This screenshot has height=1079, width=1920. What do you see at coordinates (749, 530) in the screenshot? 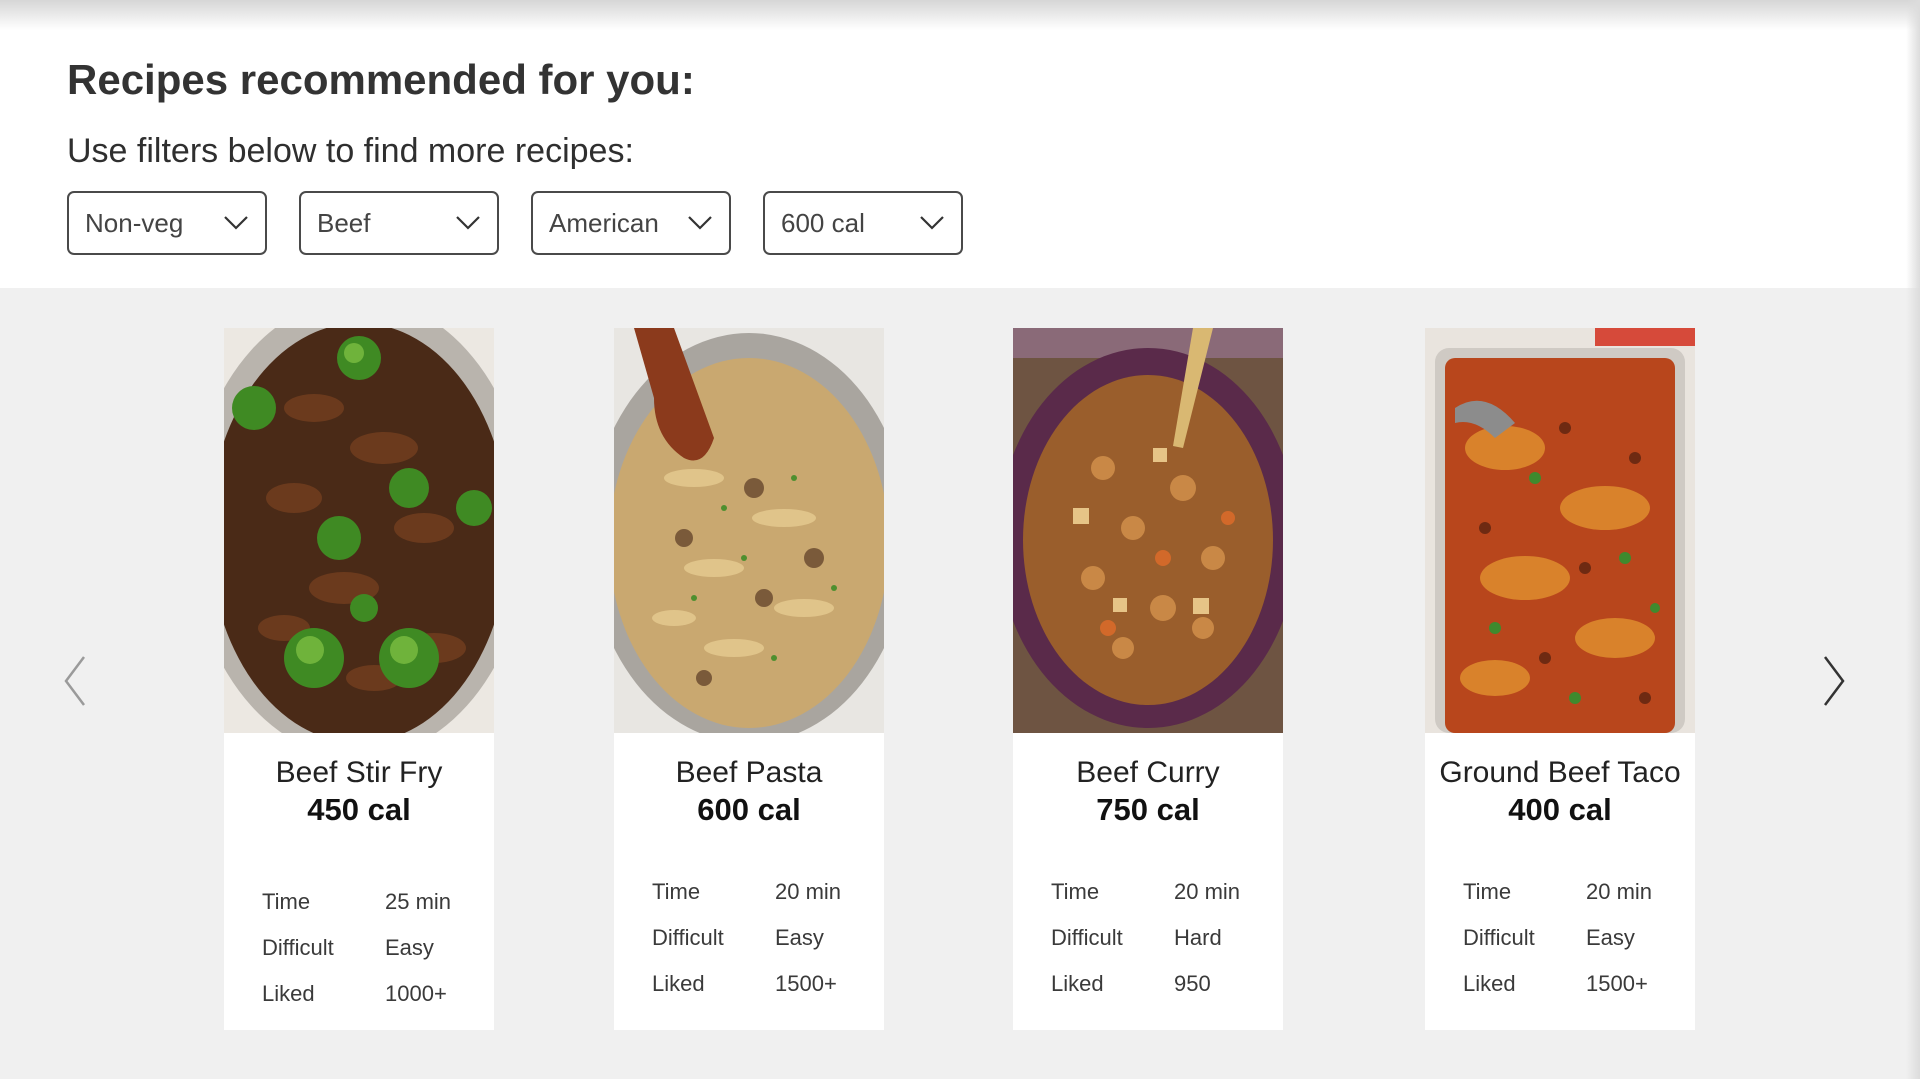
I see `recipe-photo-beef-pasta` at bounding box center [749, 530].